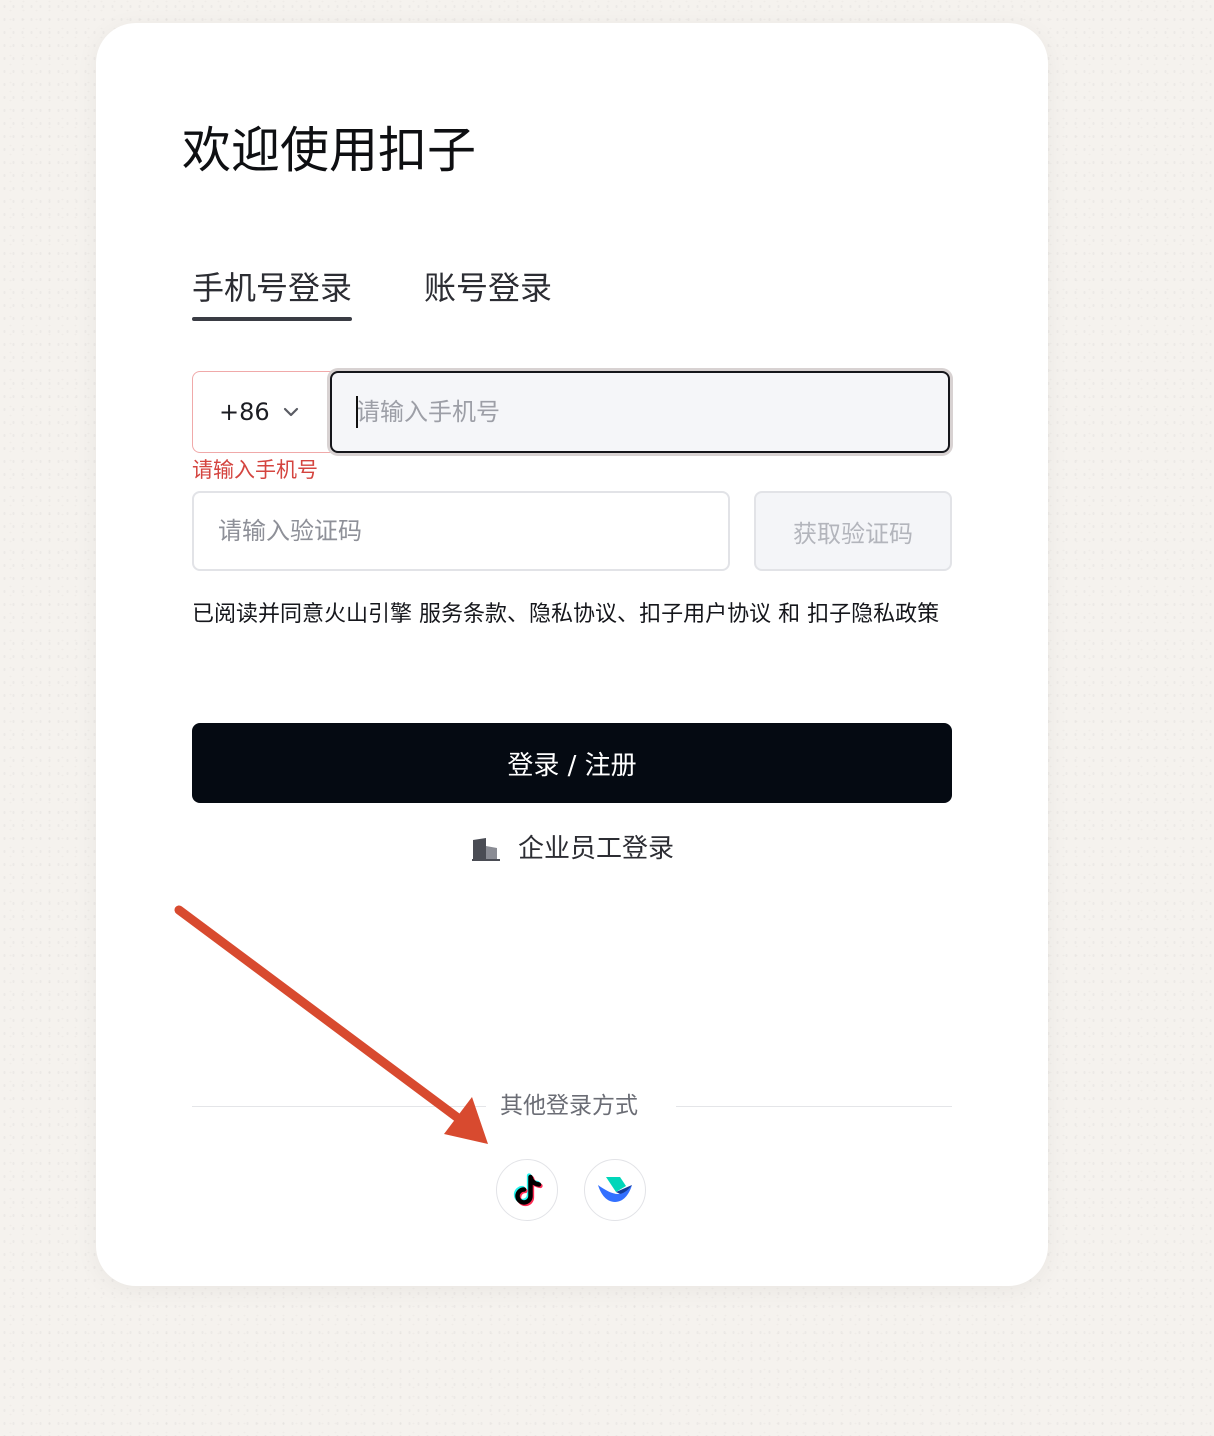 This screenshot has height=1436, width=1214. What do you see at coordinates (255, 470) in the screenshot?
I see `phone-error-message: 请输入手机号` at bounding box center [255, 470].